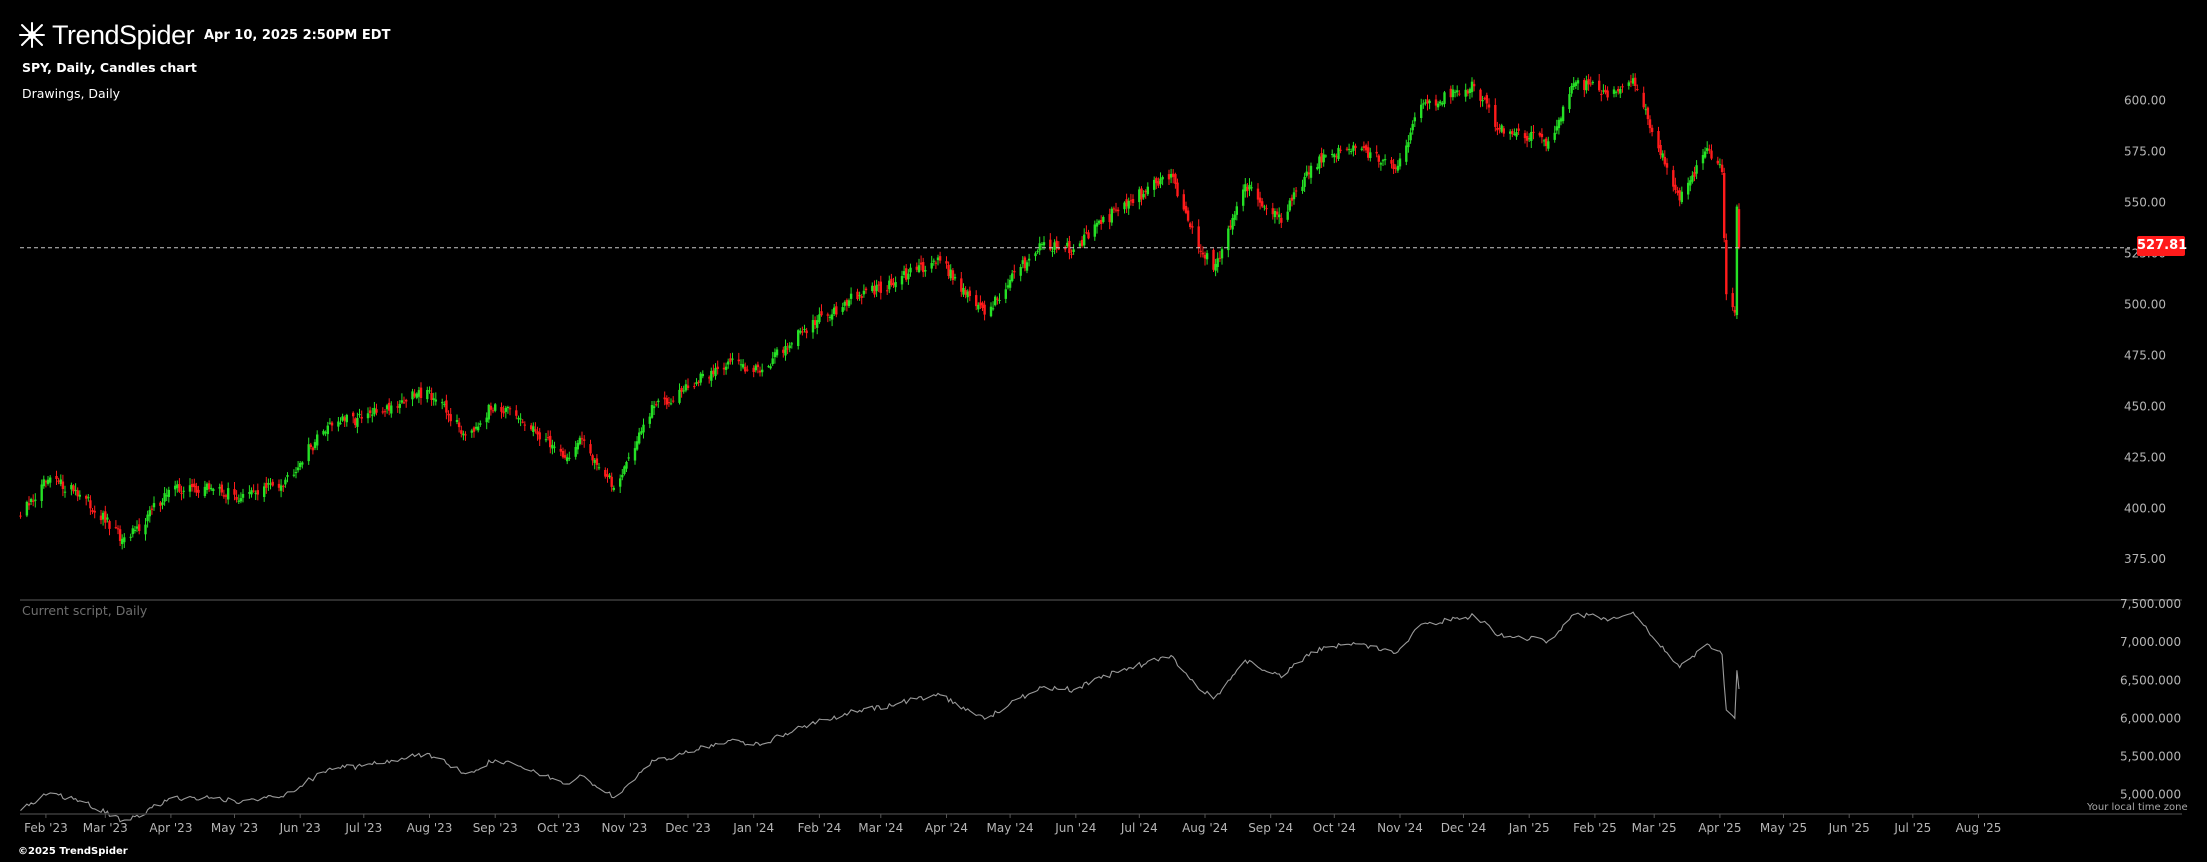 Image resolution: width=2207 pixels, height=862 pixels. I want to click on time-tick-label: Jun '23, so click(300, 828).